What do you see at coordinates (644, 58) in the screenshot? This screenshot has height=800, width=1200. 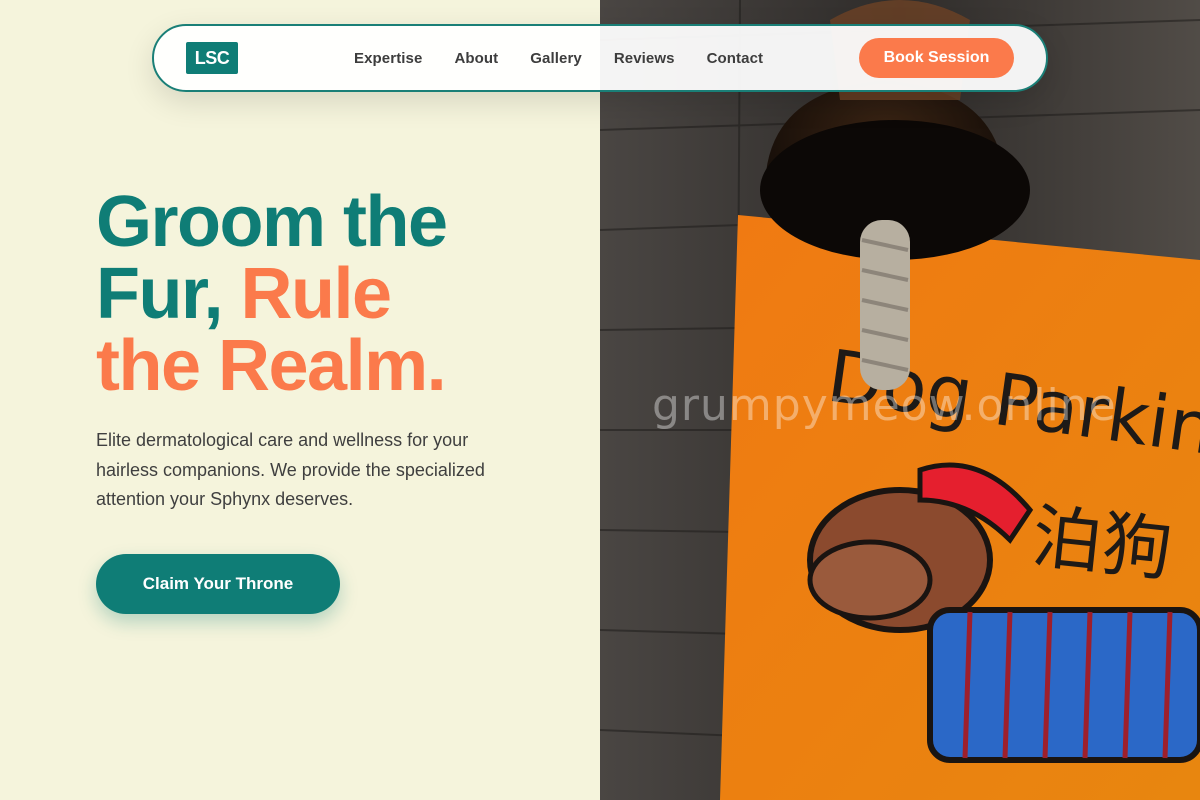 I see `nav-link-reviews: Reviews` at bounding box center [644, 58].